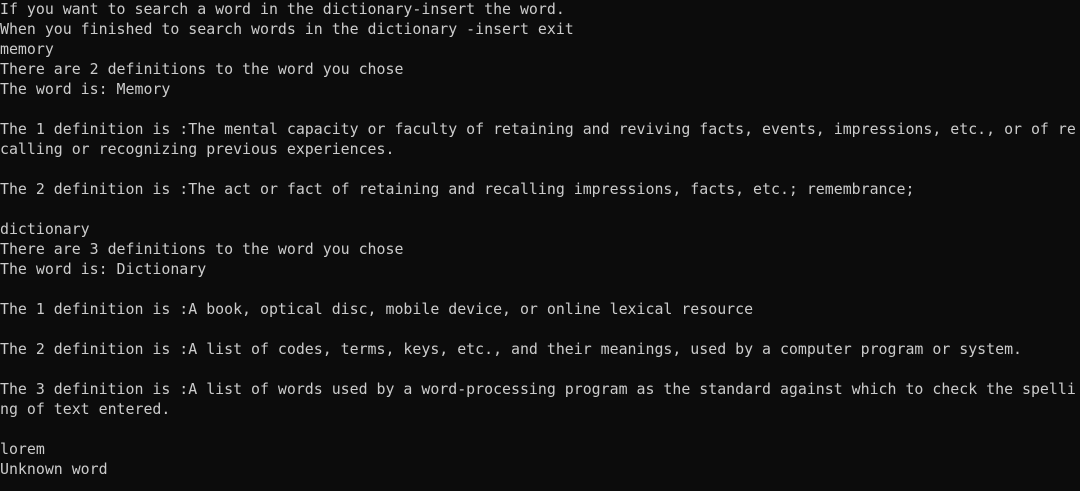  Describe the element at coordinates (85, 89) in the screenshot. I see `console-line: The word is: Memory` at that location.